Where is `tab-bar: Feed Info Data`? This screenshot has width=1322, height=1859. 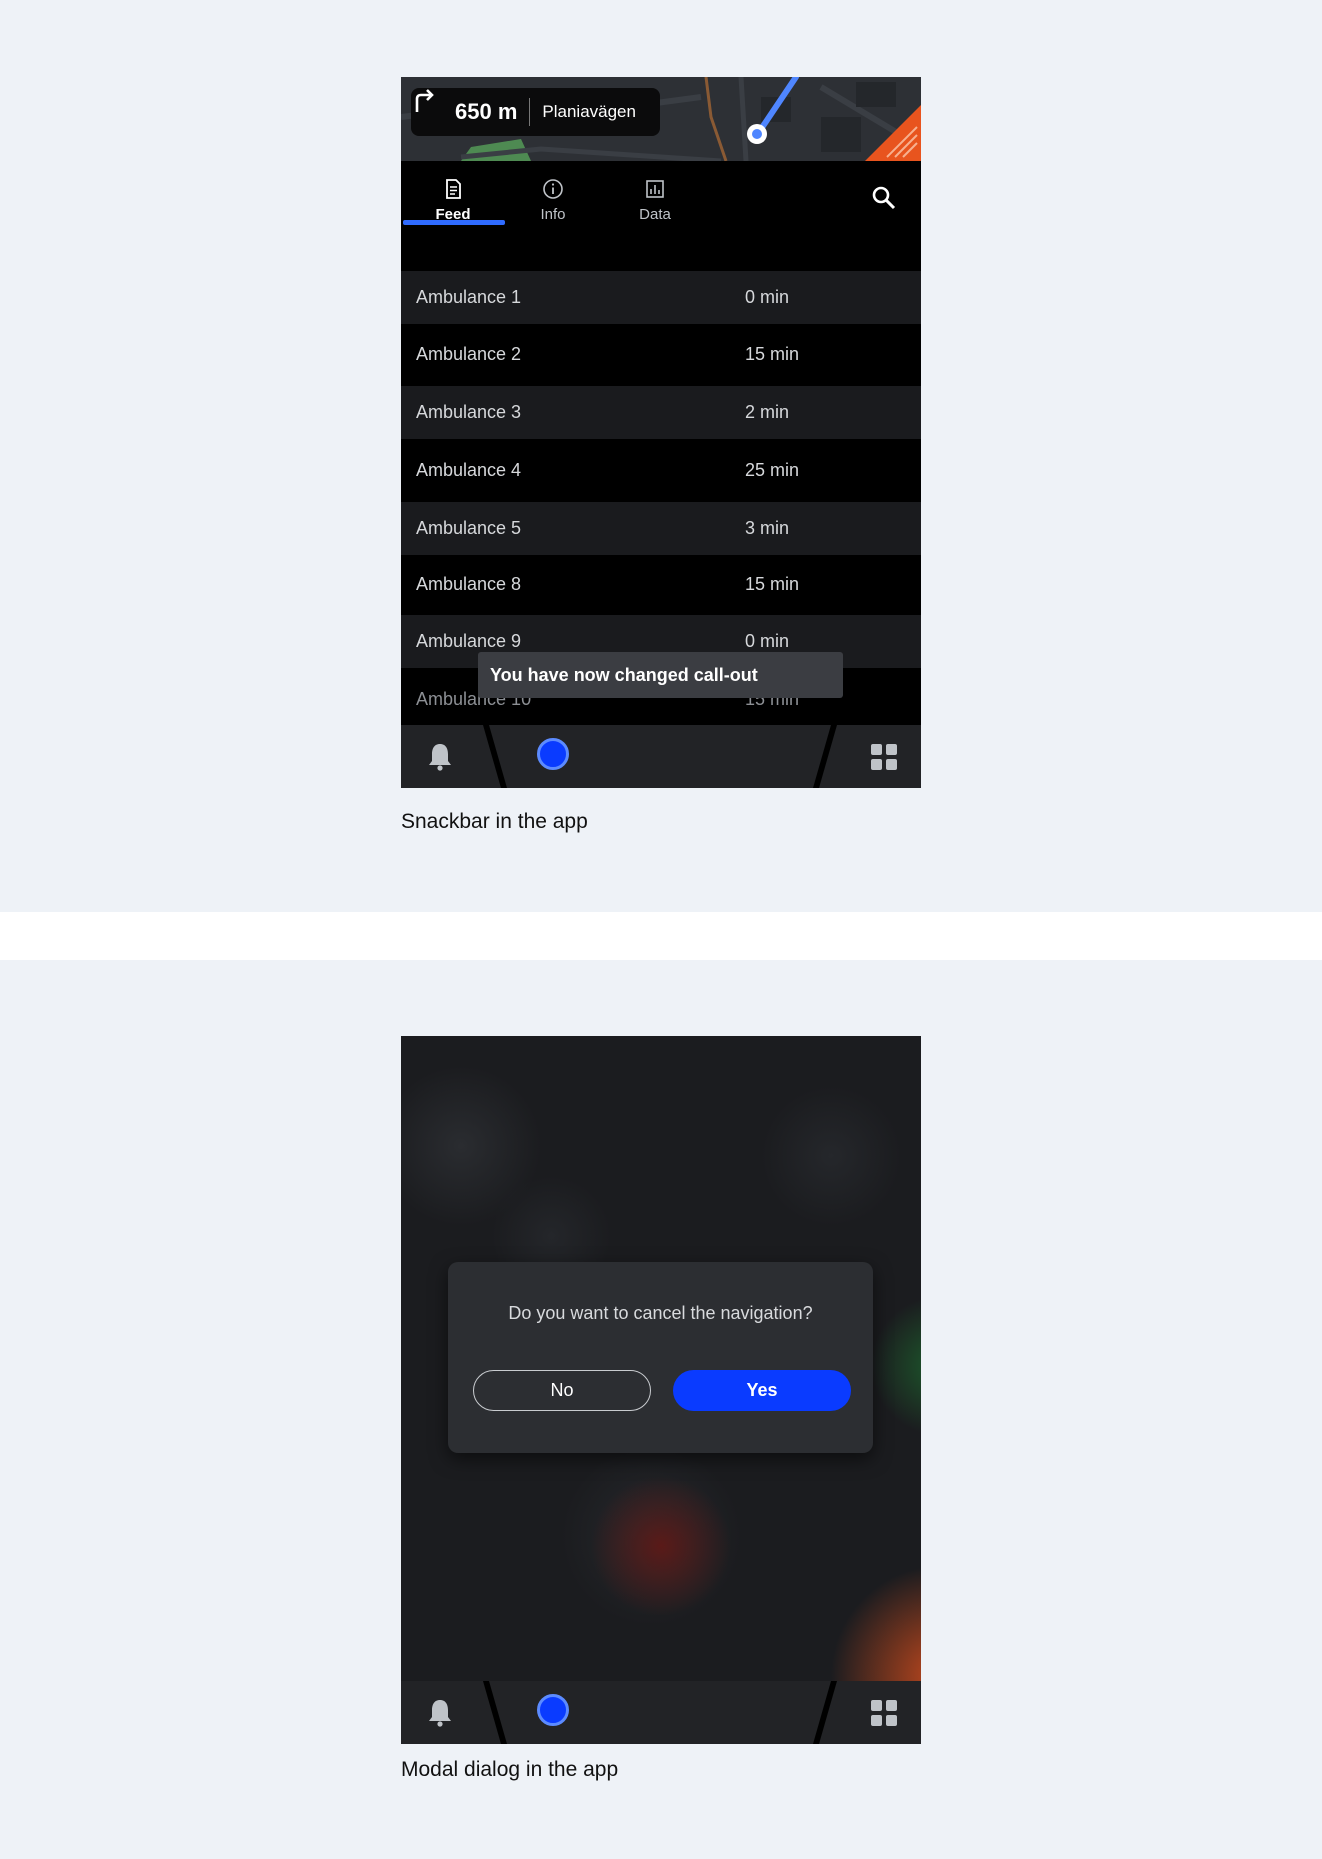
tab-bar: Feed Info Data is located at coordinates (661, 216).